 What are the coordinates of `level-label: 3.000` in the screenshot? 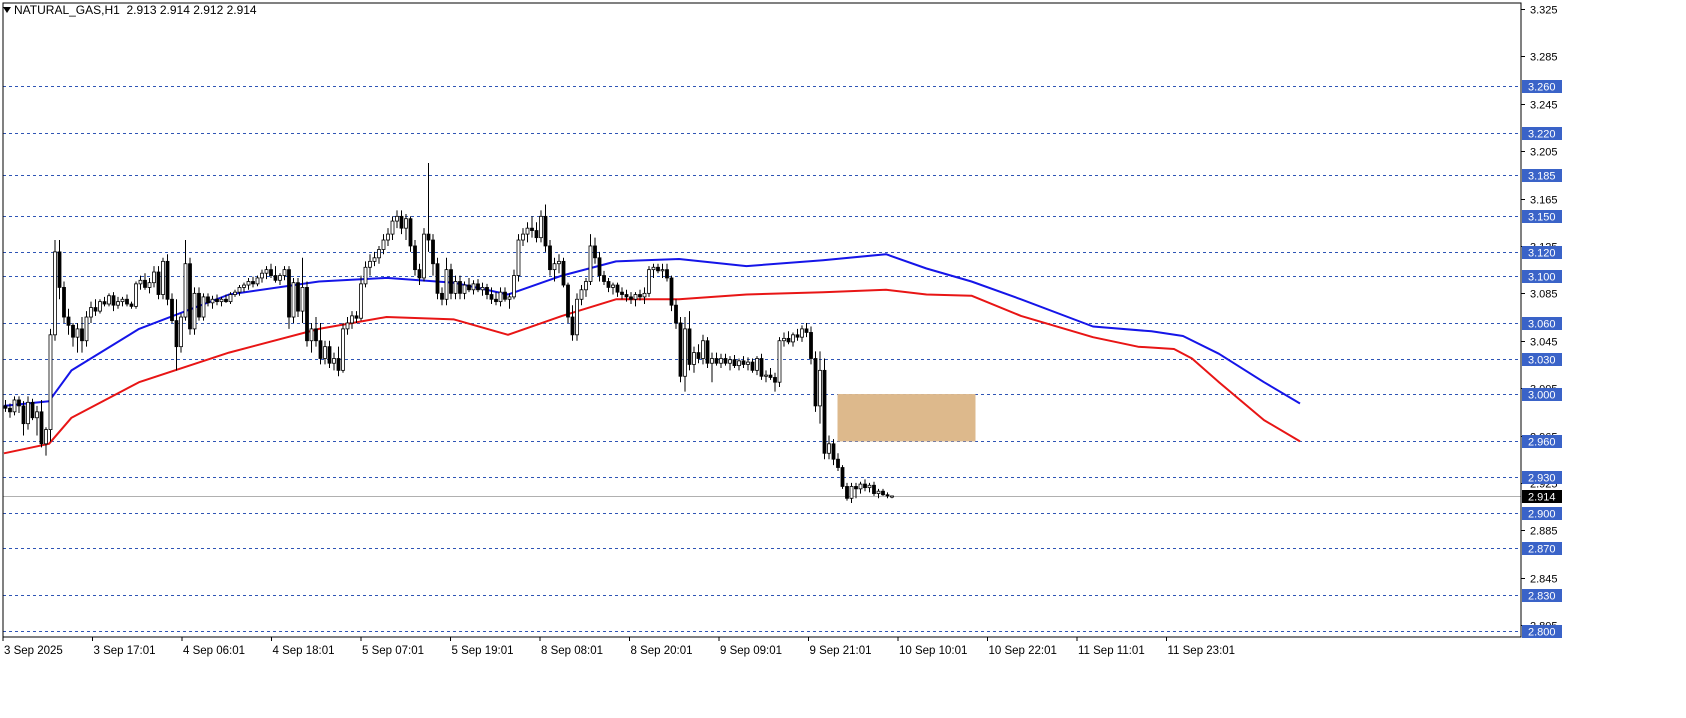 It's located at (1542, 396).